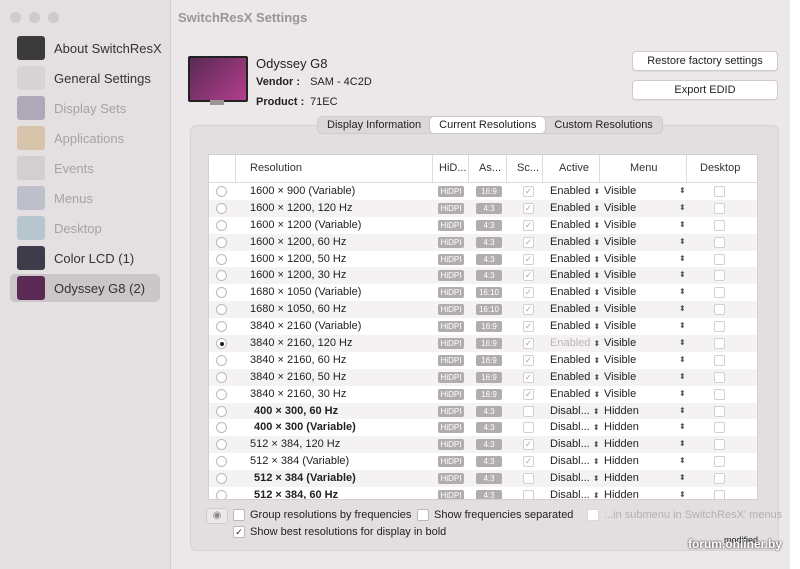  What do you see at coordinates (85, 228) in the screenshot?
I see `sidebar-item-6: Desktop` at bounding box center [85, 228].